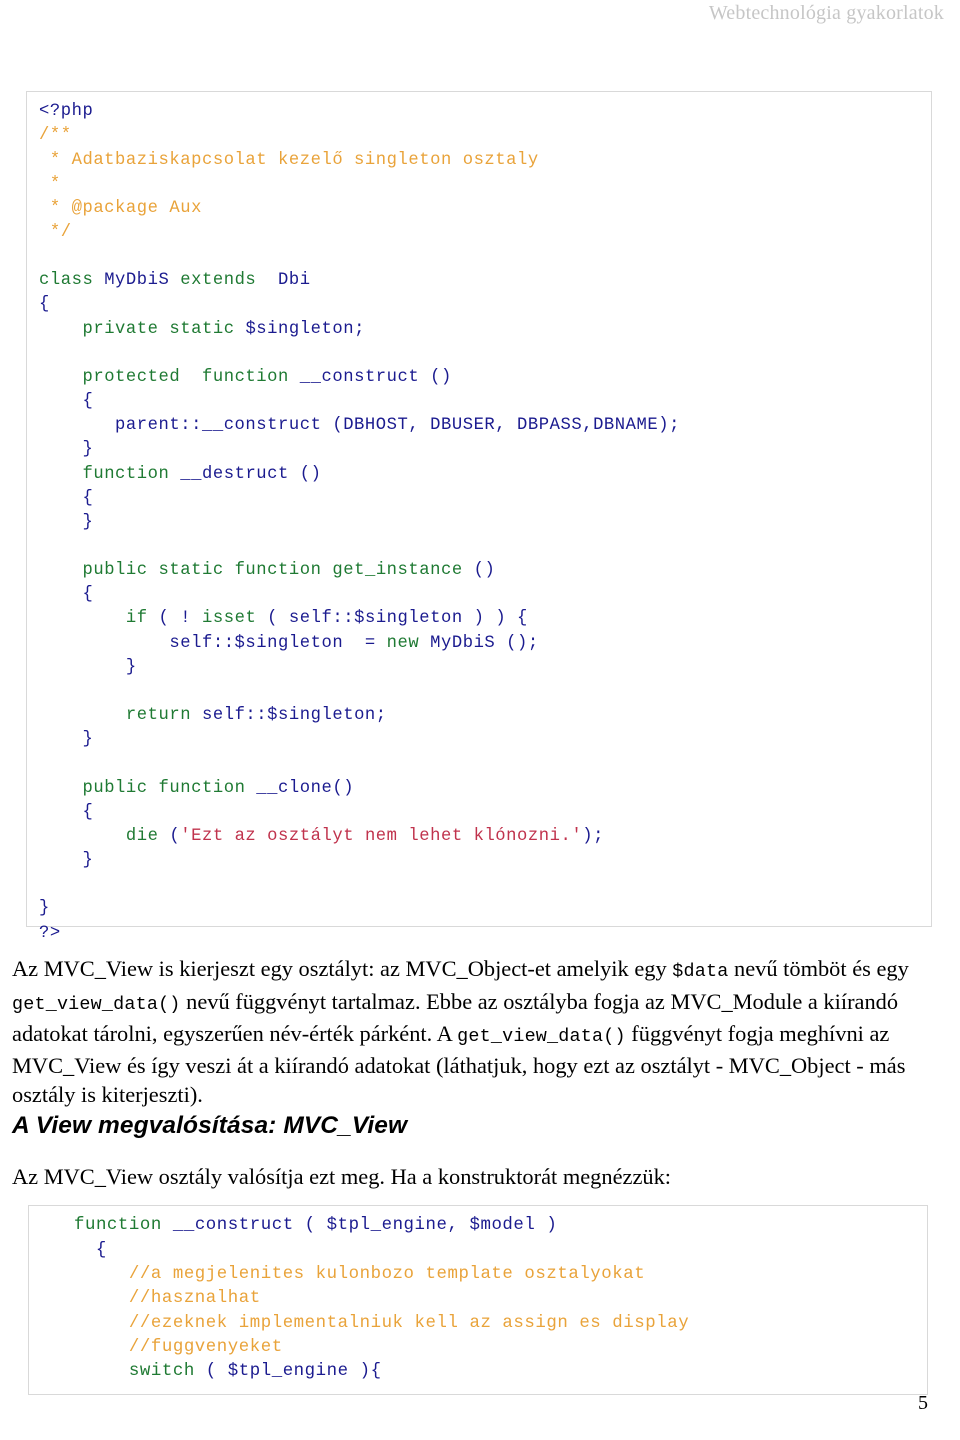  Describe the element at coordinates (213, 643) in the screenshot. I see `code-token: self::$singleton =` at that location.